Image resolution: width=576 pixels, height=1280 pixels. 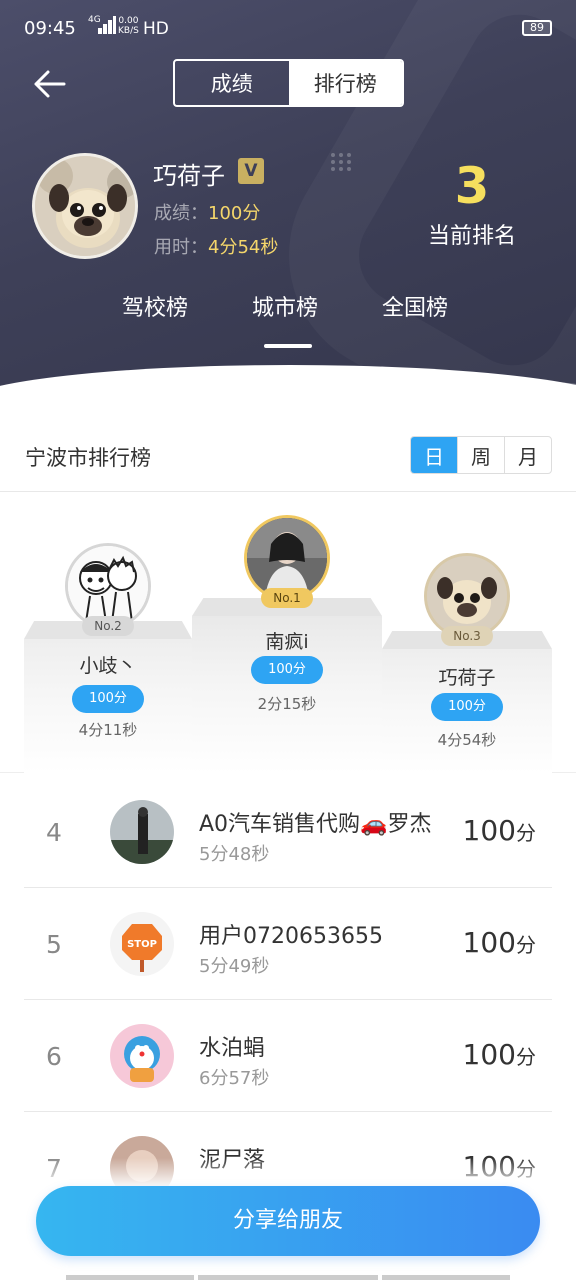 What do you see at coordinates (527, 455) in the screenshot?
I see `period-month: 月` at bounding box center [527, 455].